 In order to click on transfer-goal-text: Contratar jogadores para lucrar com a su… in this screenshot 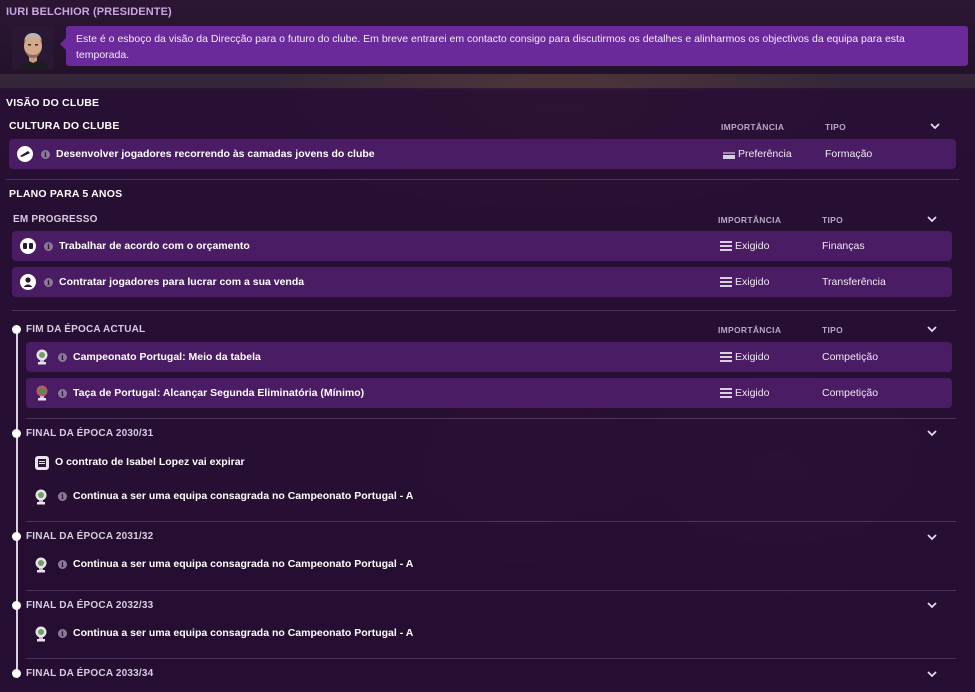, I will do `click(182, 282)`.